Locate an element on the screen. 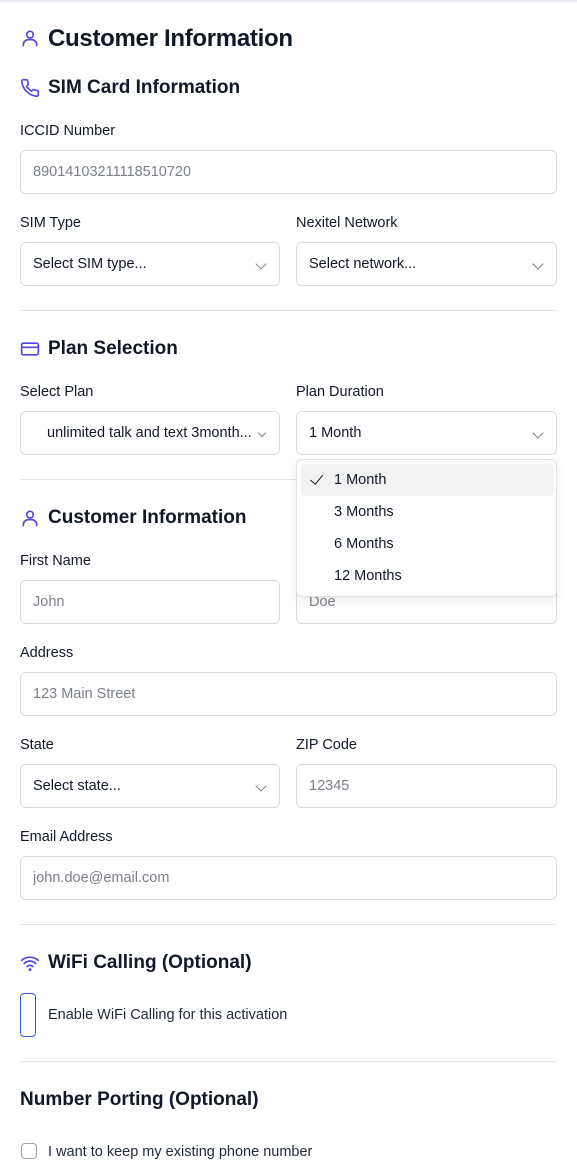 This screenshot has height=1167, width=577. keep-number-label: I want to keep my existing phone number is located at coordinates (180, 1152).